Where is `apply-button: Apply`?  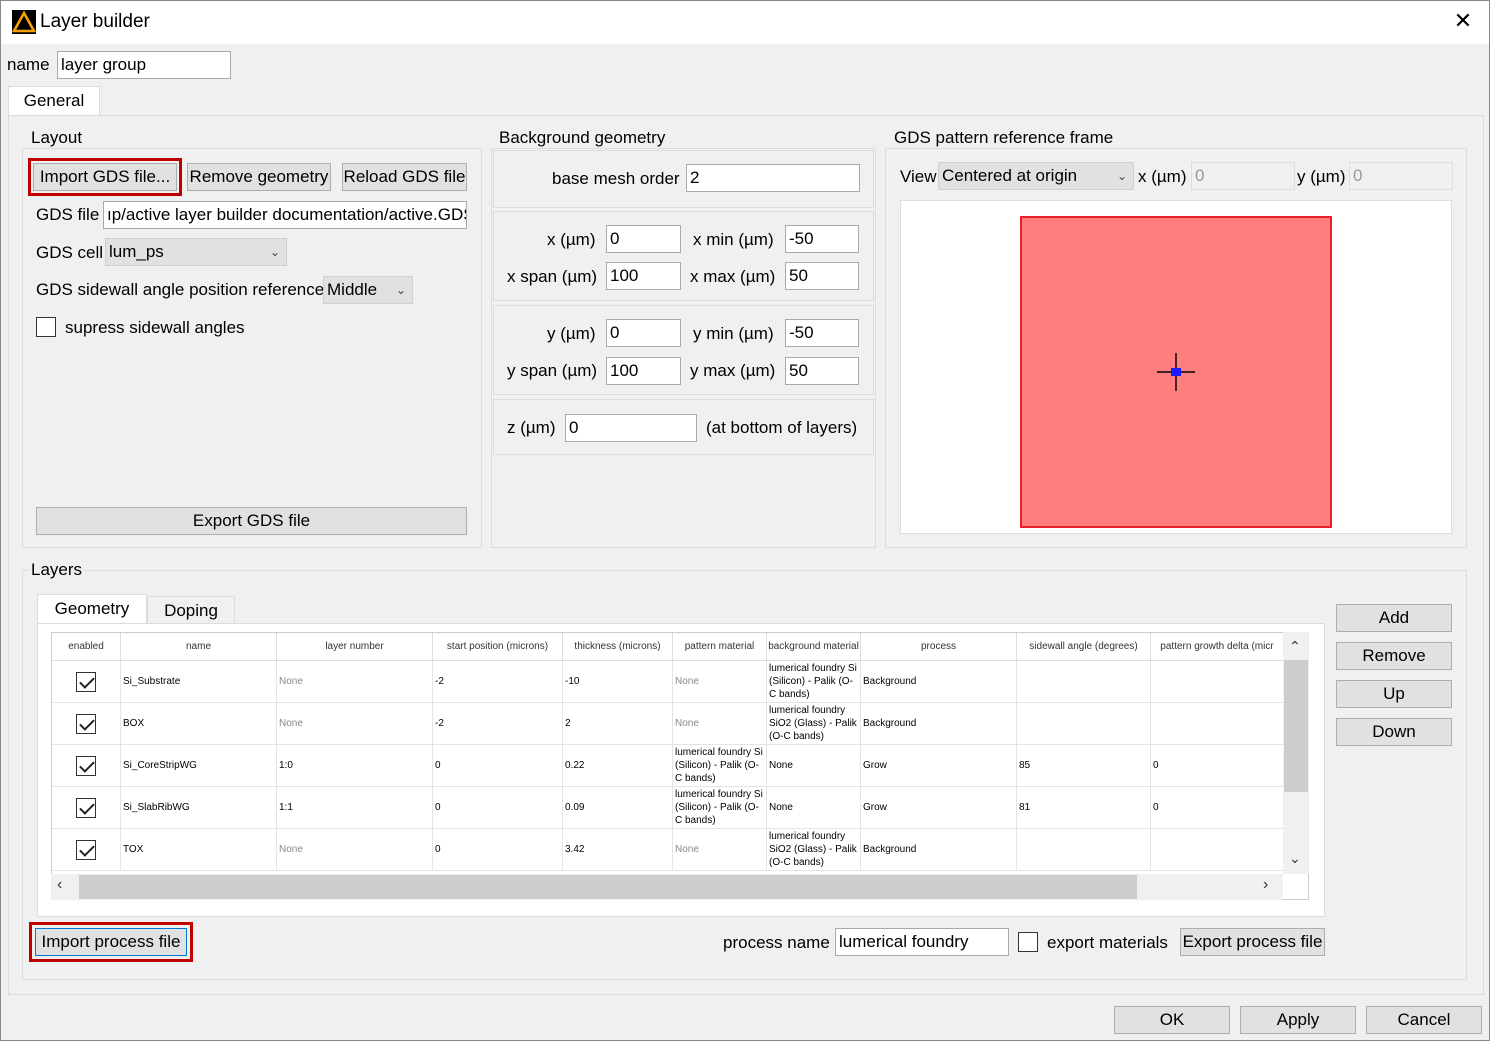 apply-button: Apply is located at coordinates (1298, 1020).